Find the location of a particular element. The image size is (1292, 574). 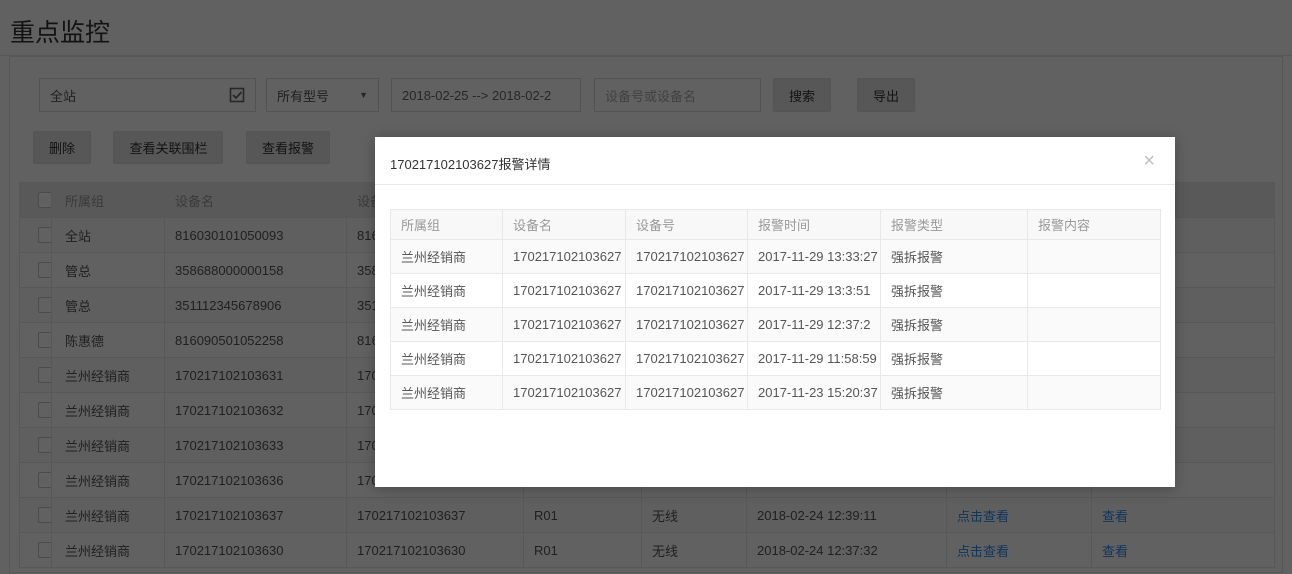

cell-time: 2017-11-29 13:33:27 is located at coordinates (814, 256).